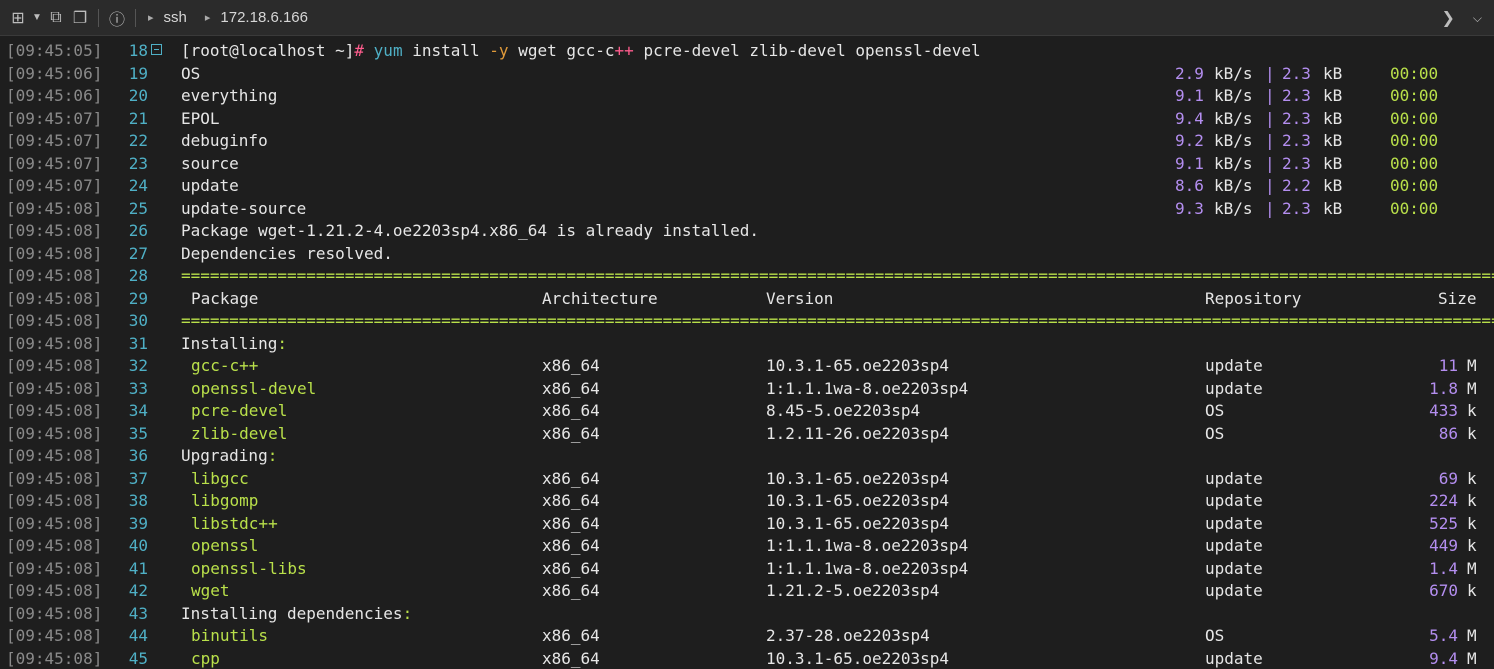 The width and height of the screenshot is (1494, 669). I want to click on package-version: 2.37-28.oe2203sp4, so click(848, 635).